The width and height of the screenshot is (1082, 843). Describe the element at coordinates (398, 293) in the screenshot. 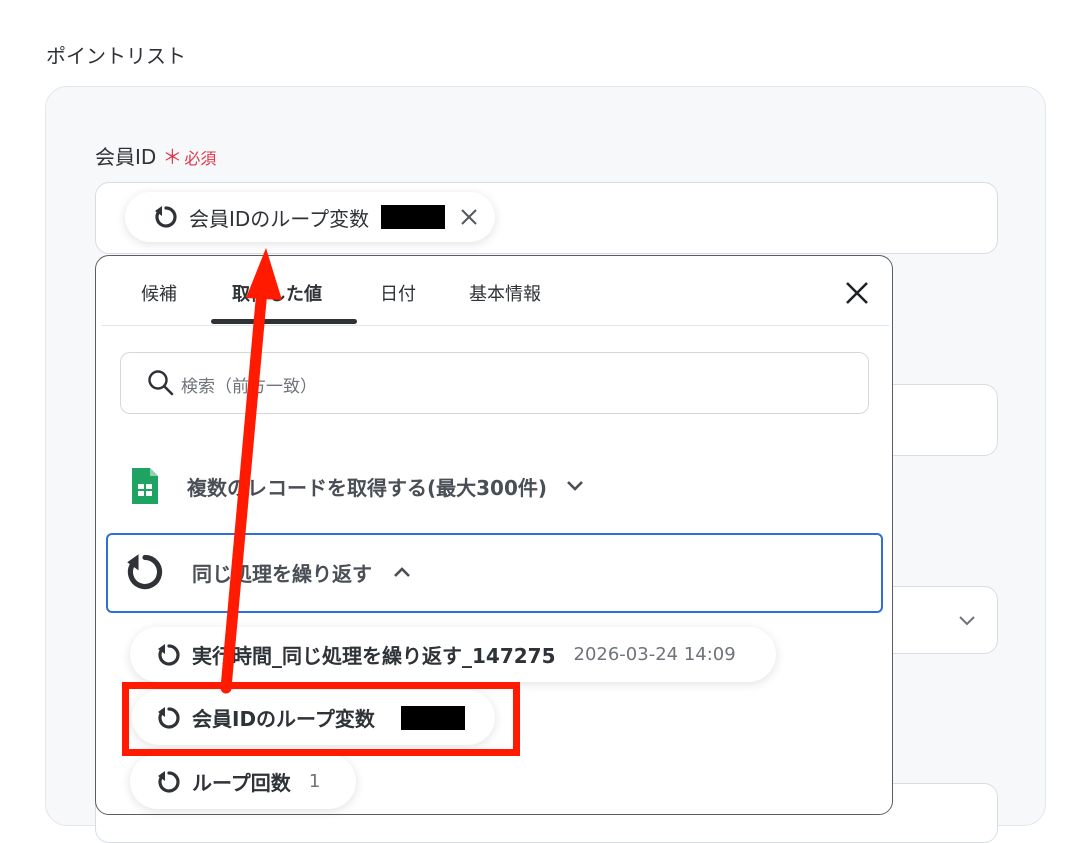

I see `tab-date: 日付` at that location.